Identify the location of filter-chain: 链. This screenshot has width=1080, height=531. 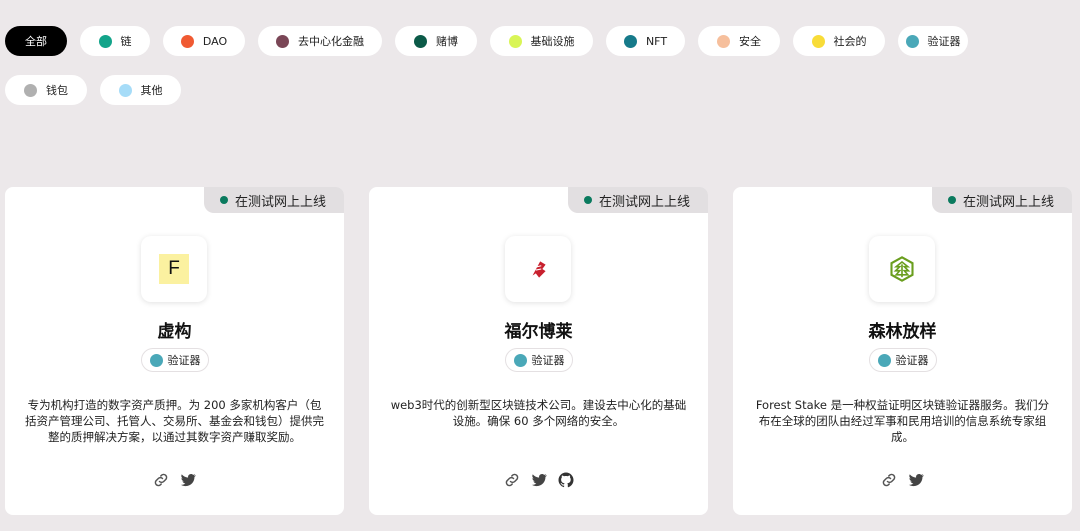
(115, 41).